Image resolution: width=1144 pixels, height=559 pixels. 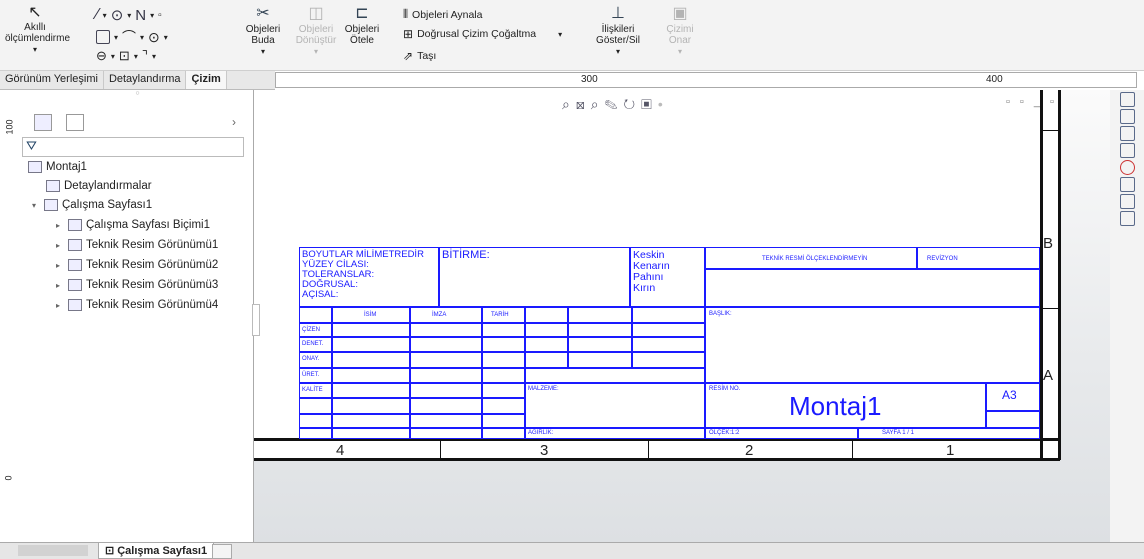 What do you see at coordinates (145, 80) in the screenshot?
I see `tab-annotation: Detaylandırma` at bounding box center [145, 80].